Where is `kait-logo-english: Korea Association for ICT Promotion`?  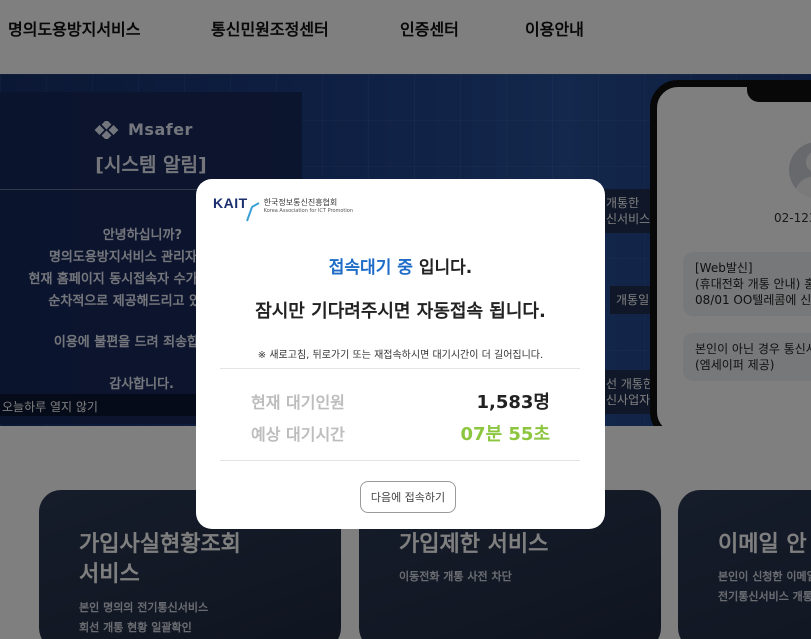
kait-logo-english: Korea Association for ICT Promotion is located at coordinates (308, 211).